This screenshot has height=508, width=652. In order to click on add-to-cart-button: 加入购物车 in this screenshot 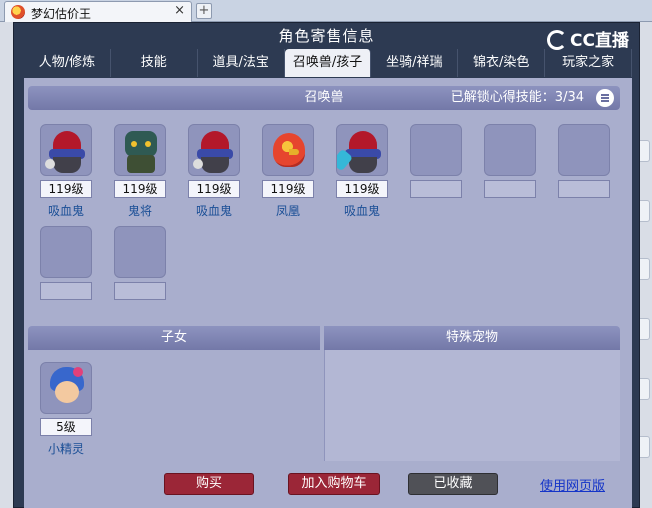, I will do `click(334, 484)`.